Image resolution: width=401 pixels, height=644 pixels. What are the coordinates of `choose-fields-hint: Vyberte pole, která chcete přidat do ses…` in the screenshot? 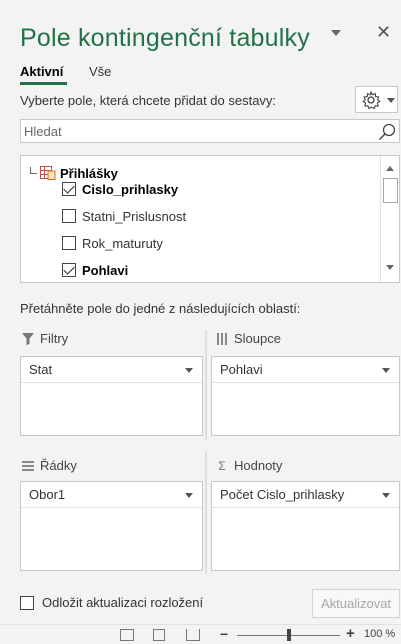 It's located at (148, 100).